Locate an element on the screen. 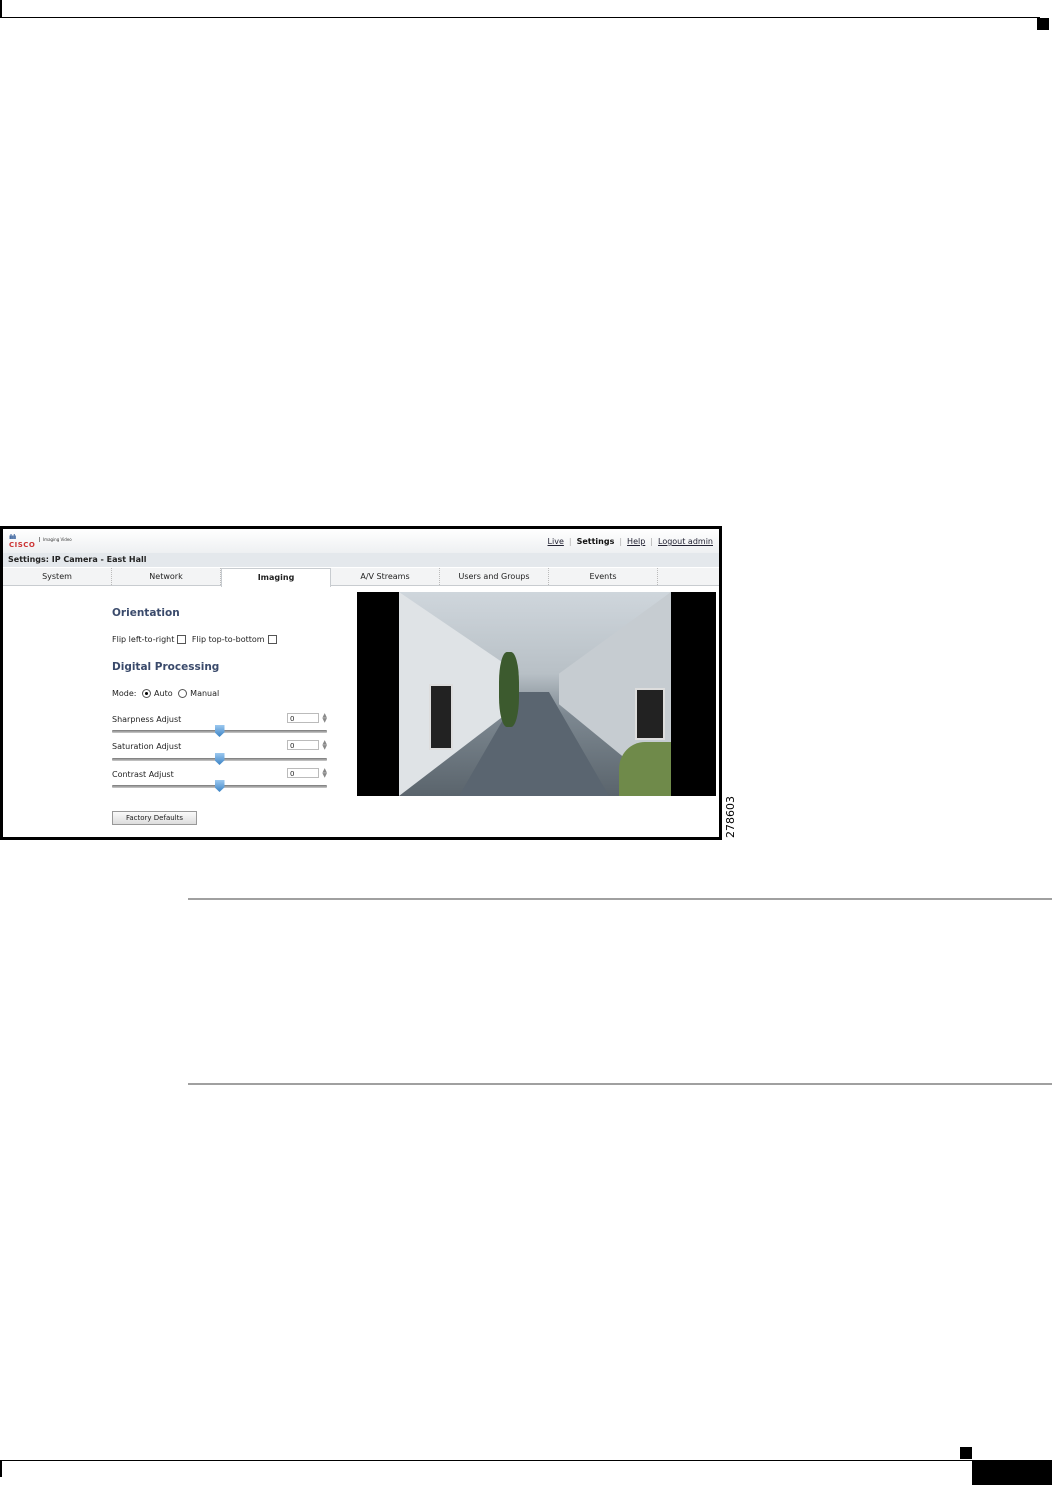 This screenshot has width=1052, height=1485. flip-tb-checkbox is located at coordinates (272, 639).